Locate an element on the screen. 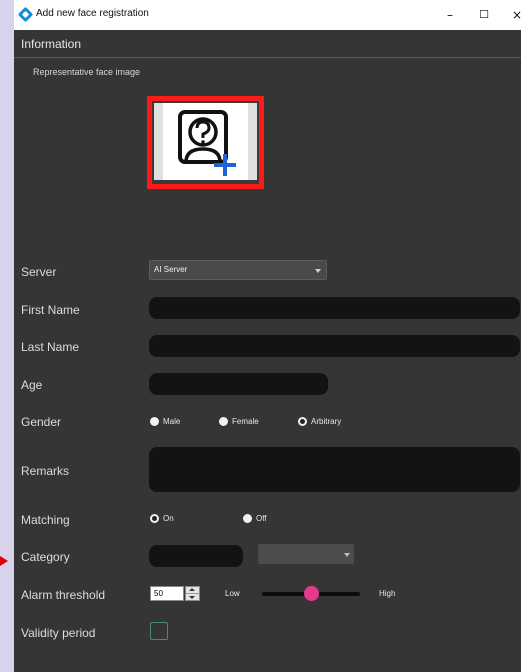 This screenshot has height=672, width=521. category-label: Category is located at coordinates (45, 557).